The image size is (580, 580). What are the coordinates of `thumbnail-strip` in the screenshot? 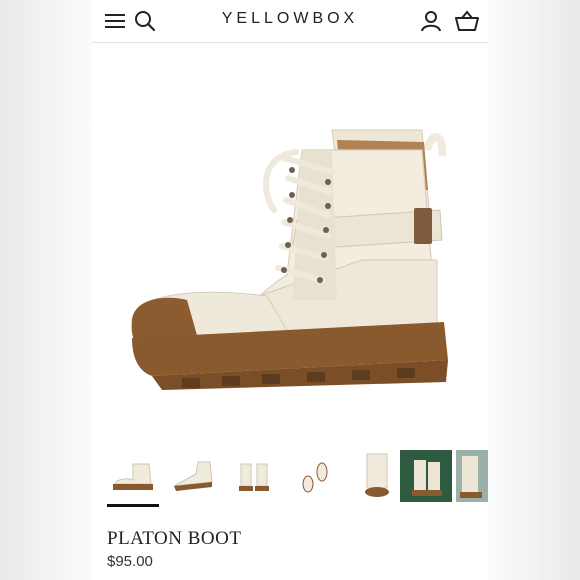 It's located at (290, 480).